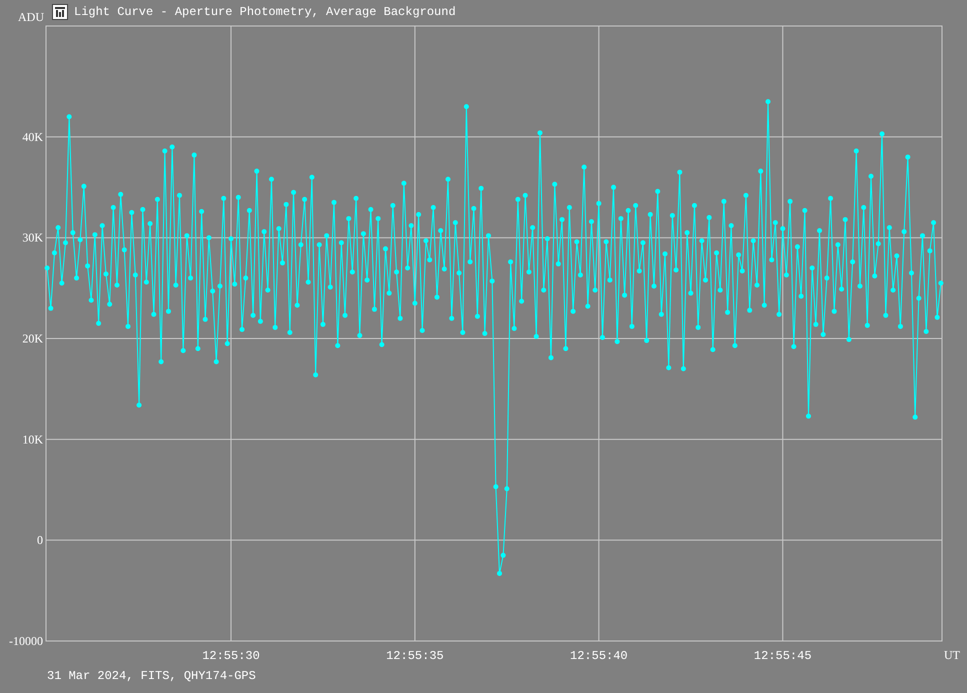 This screenshot has width=967, height=693. Describe the element at coordinates (231, 656) in the screenshot. I see `axis-tick-label: 12:55:30` at that location.